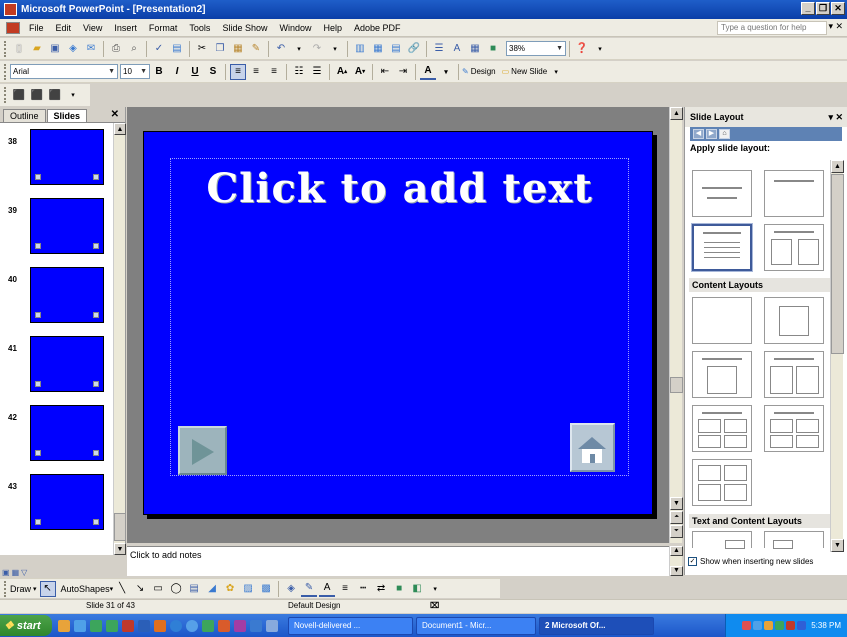  What do you see at coordinates (335, 49) in the screenshot?
I see `redo-dropdown-icon: ▾` at bounding box center [335, 49].